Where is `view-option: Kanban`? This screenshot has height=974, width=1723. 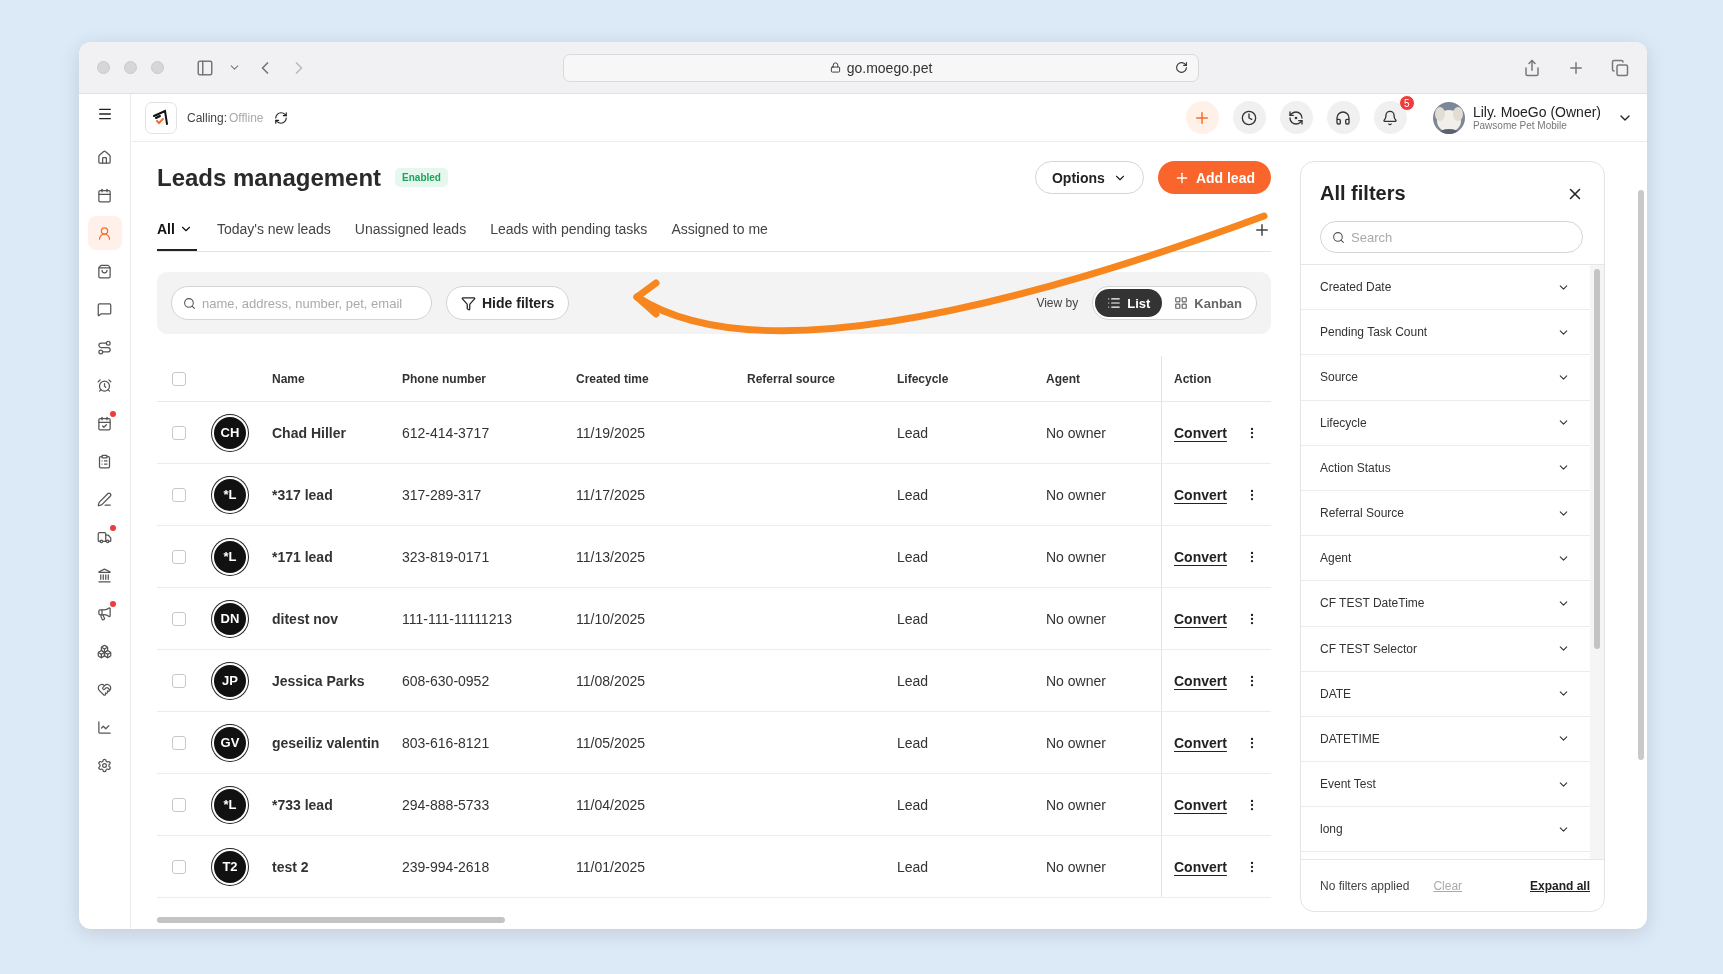 view-option: Kanban is located at coordinates (1208, 303).